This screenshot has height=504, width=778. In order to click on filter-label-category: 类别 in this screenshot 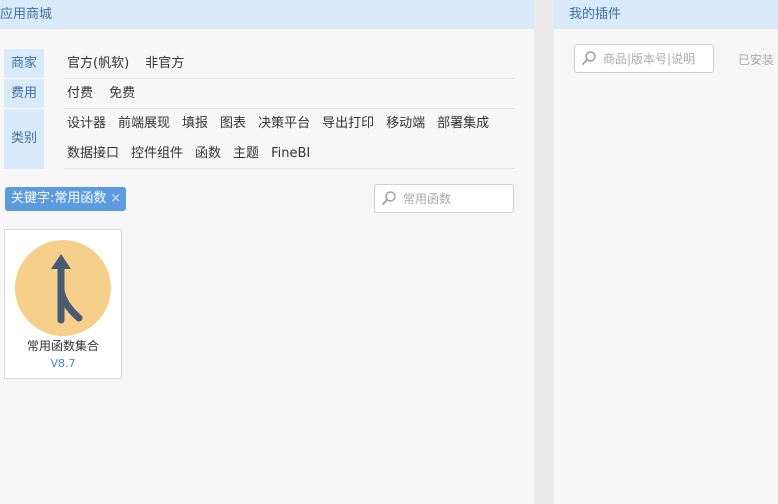, I will do `click(24, 139)`.